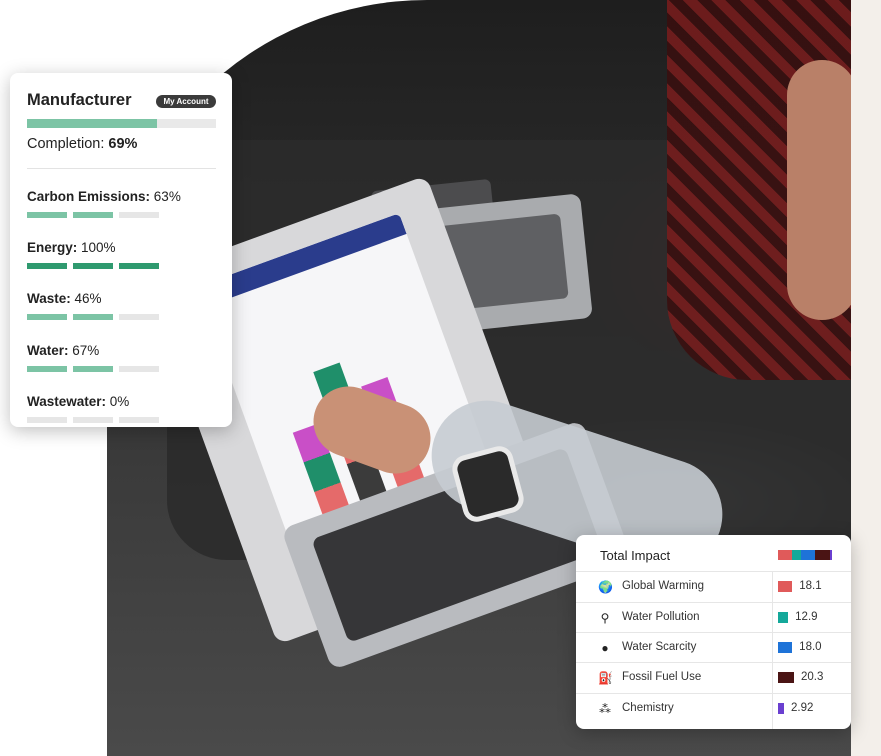 This screenshot has width=881, height=756. Describe the element at coordinates (86, 350) in the screenshot. I see `metric-value: 67%` at that location.